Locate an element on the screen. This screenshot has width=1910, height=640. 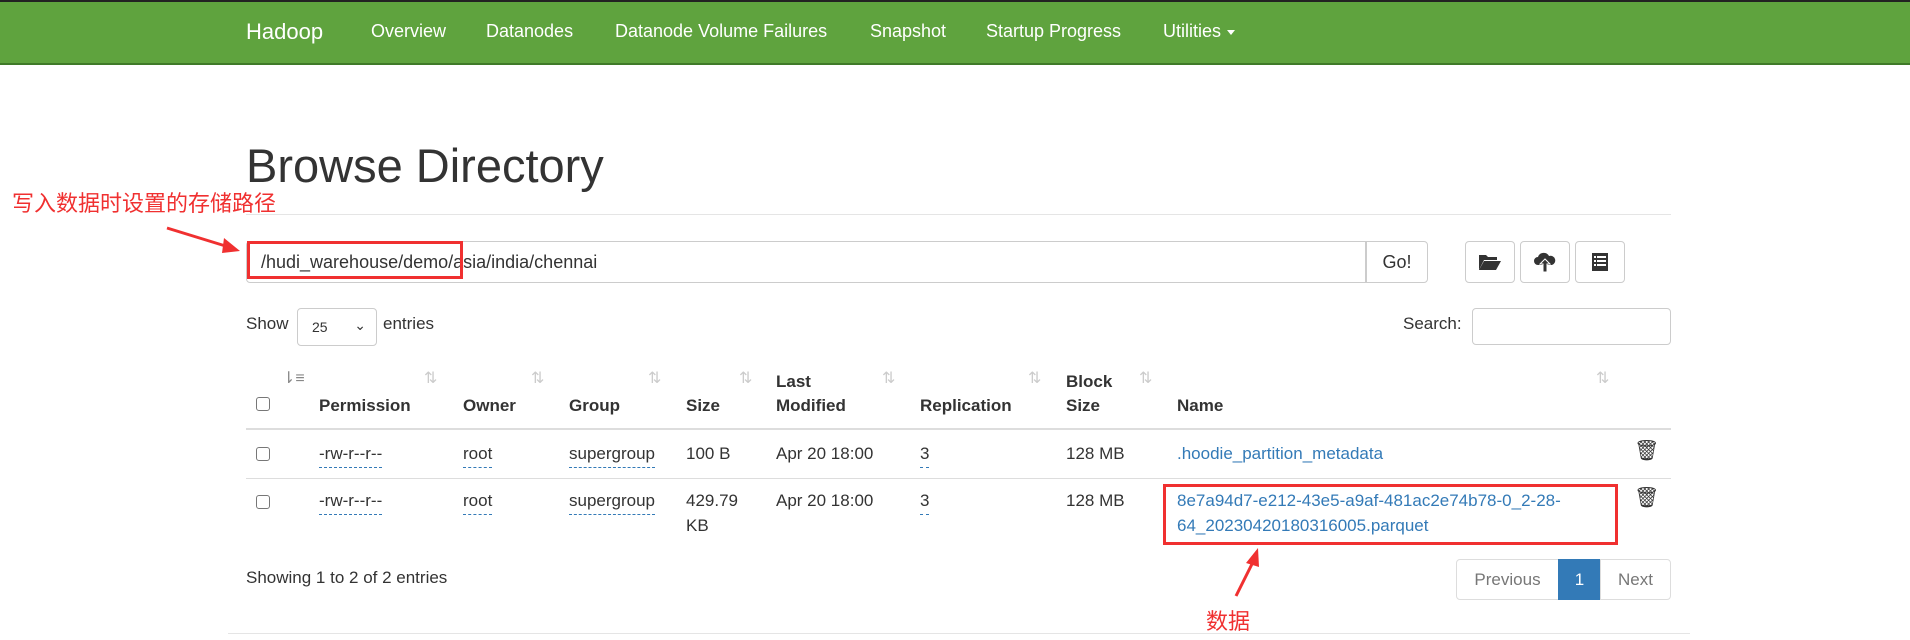
arrow-to-path is located at coordinates (199, 238).